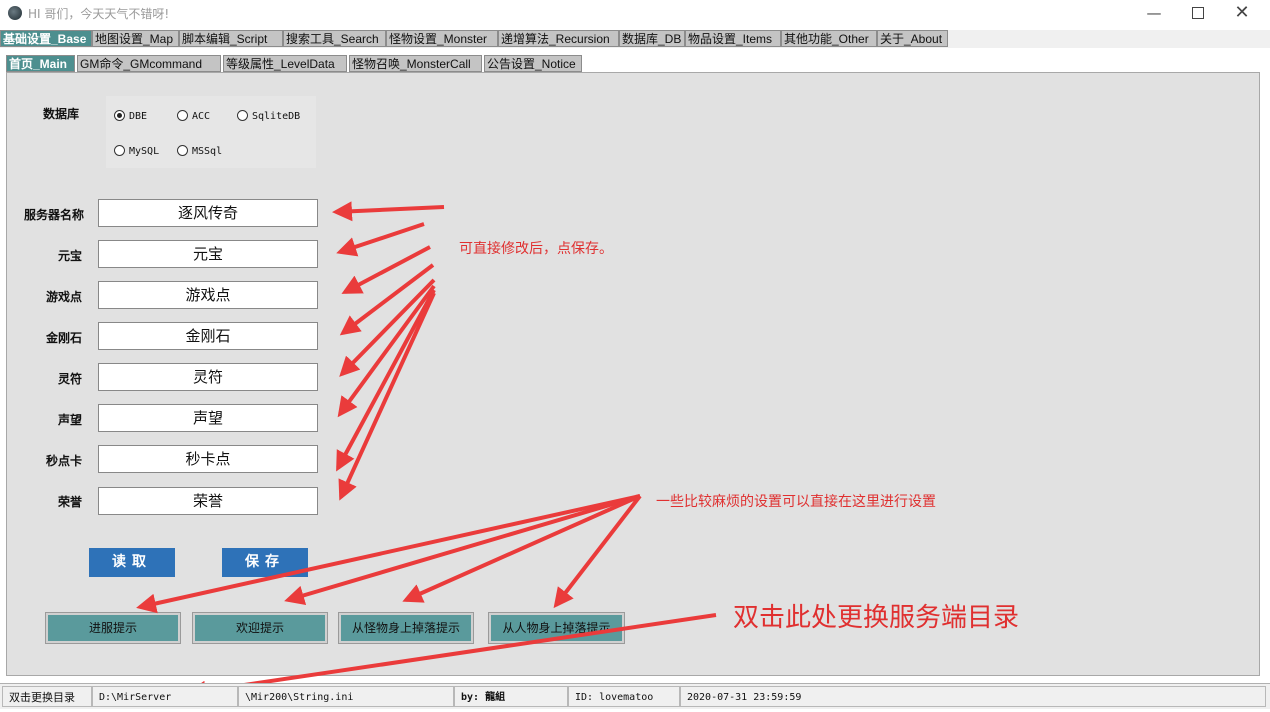 The width and height of the screenshot is (1270, 712). What do you see at coordinates (132, 562) in the screenshot?
I see `read-button: 读取` at bounding box center [132, 562].